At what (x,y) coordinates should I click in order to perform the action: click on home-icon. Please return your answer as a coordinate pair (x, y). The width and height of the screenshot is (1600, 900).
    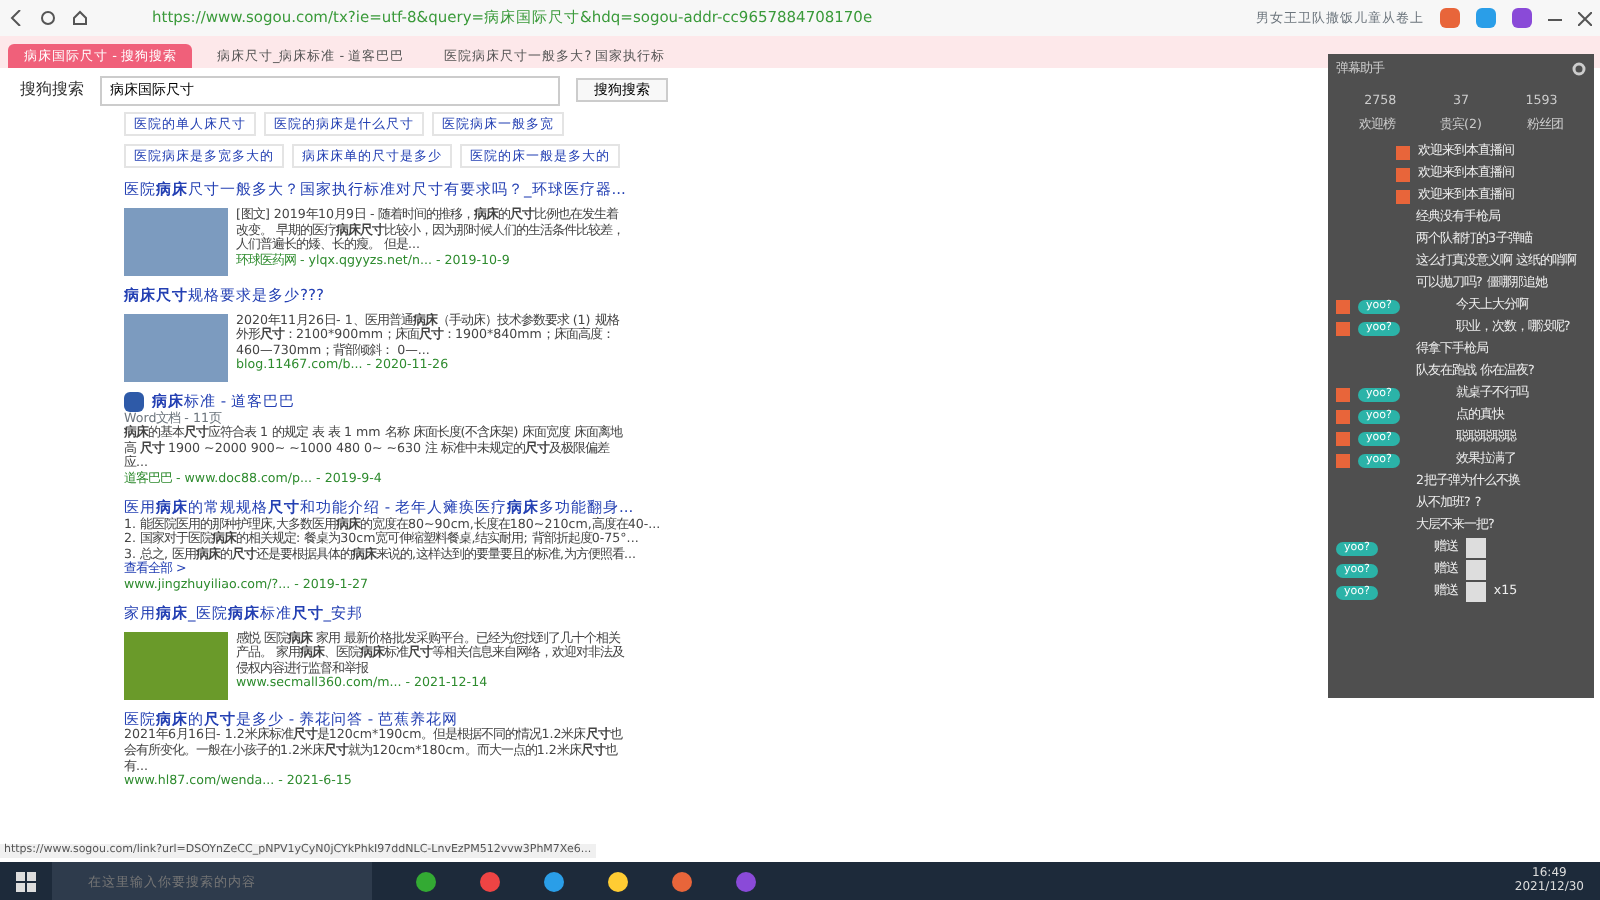
    Looking at the image, I should click on (80, 18).